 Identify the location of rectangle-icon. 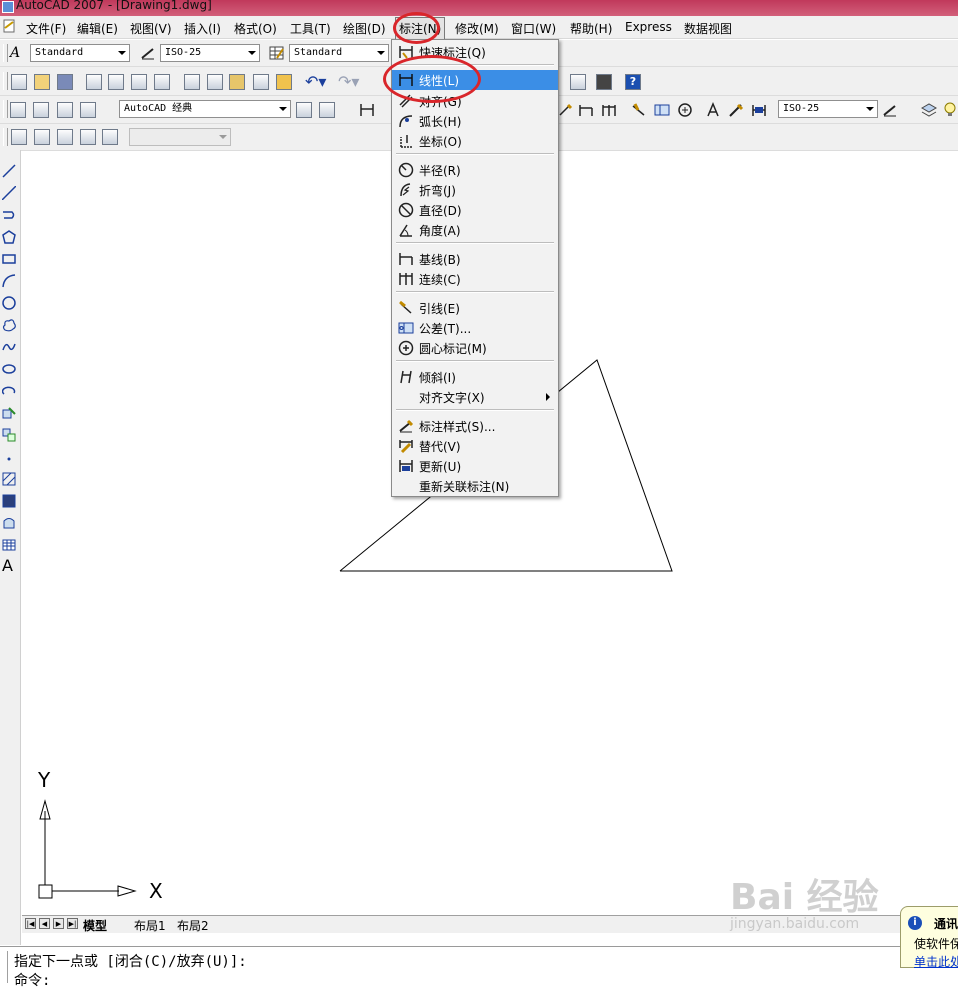
(9, 259).